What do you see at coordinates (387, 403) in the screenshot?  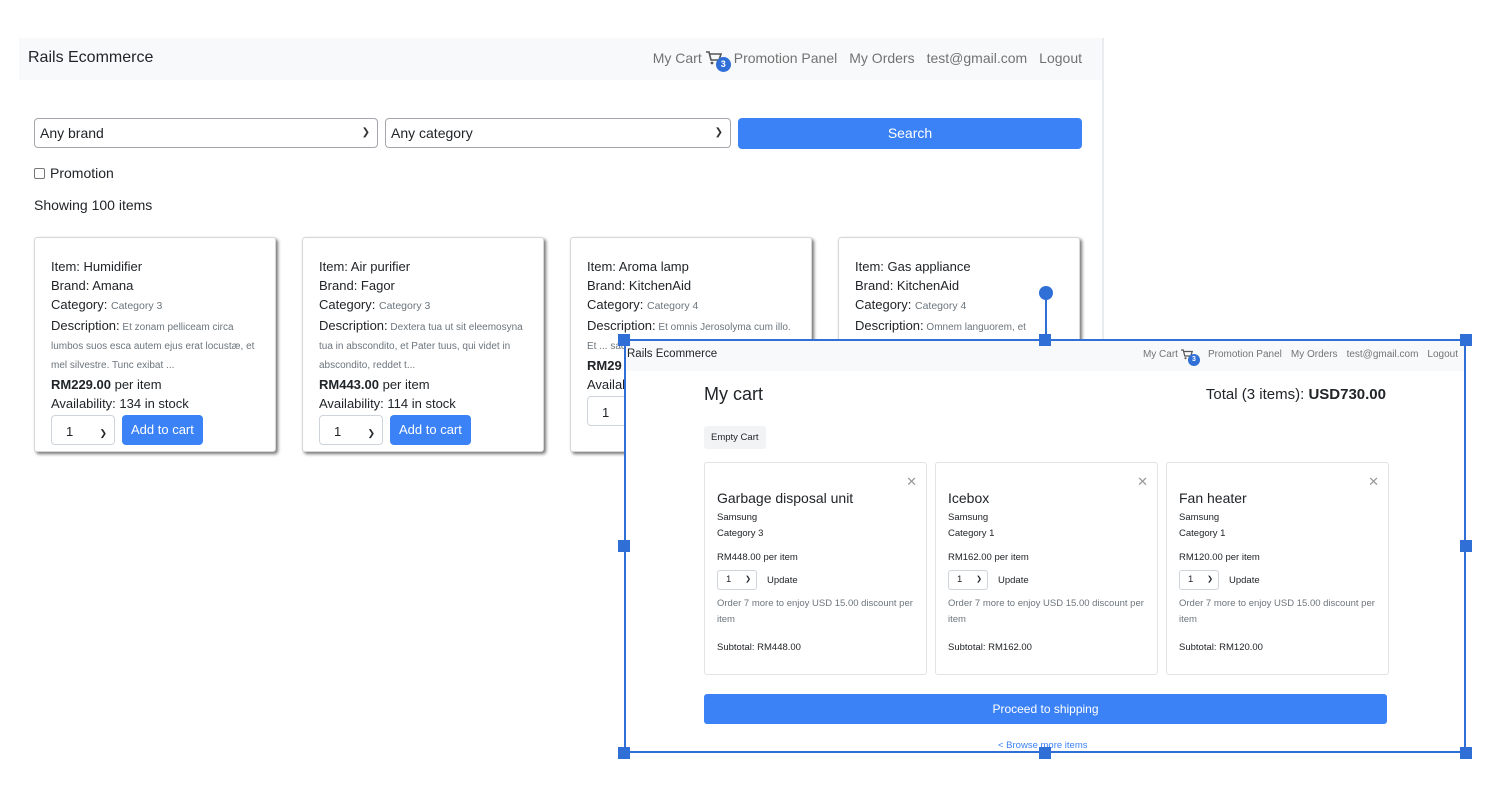 I see `product-availability: Availability: 114 in stock` at bounding box center [387, 403].